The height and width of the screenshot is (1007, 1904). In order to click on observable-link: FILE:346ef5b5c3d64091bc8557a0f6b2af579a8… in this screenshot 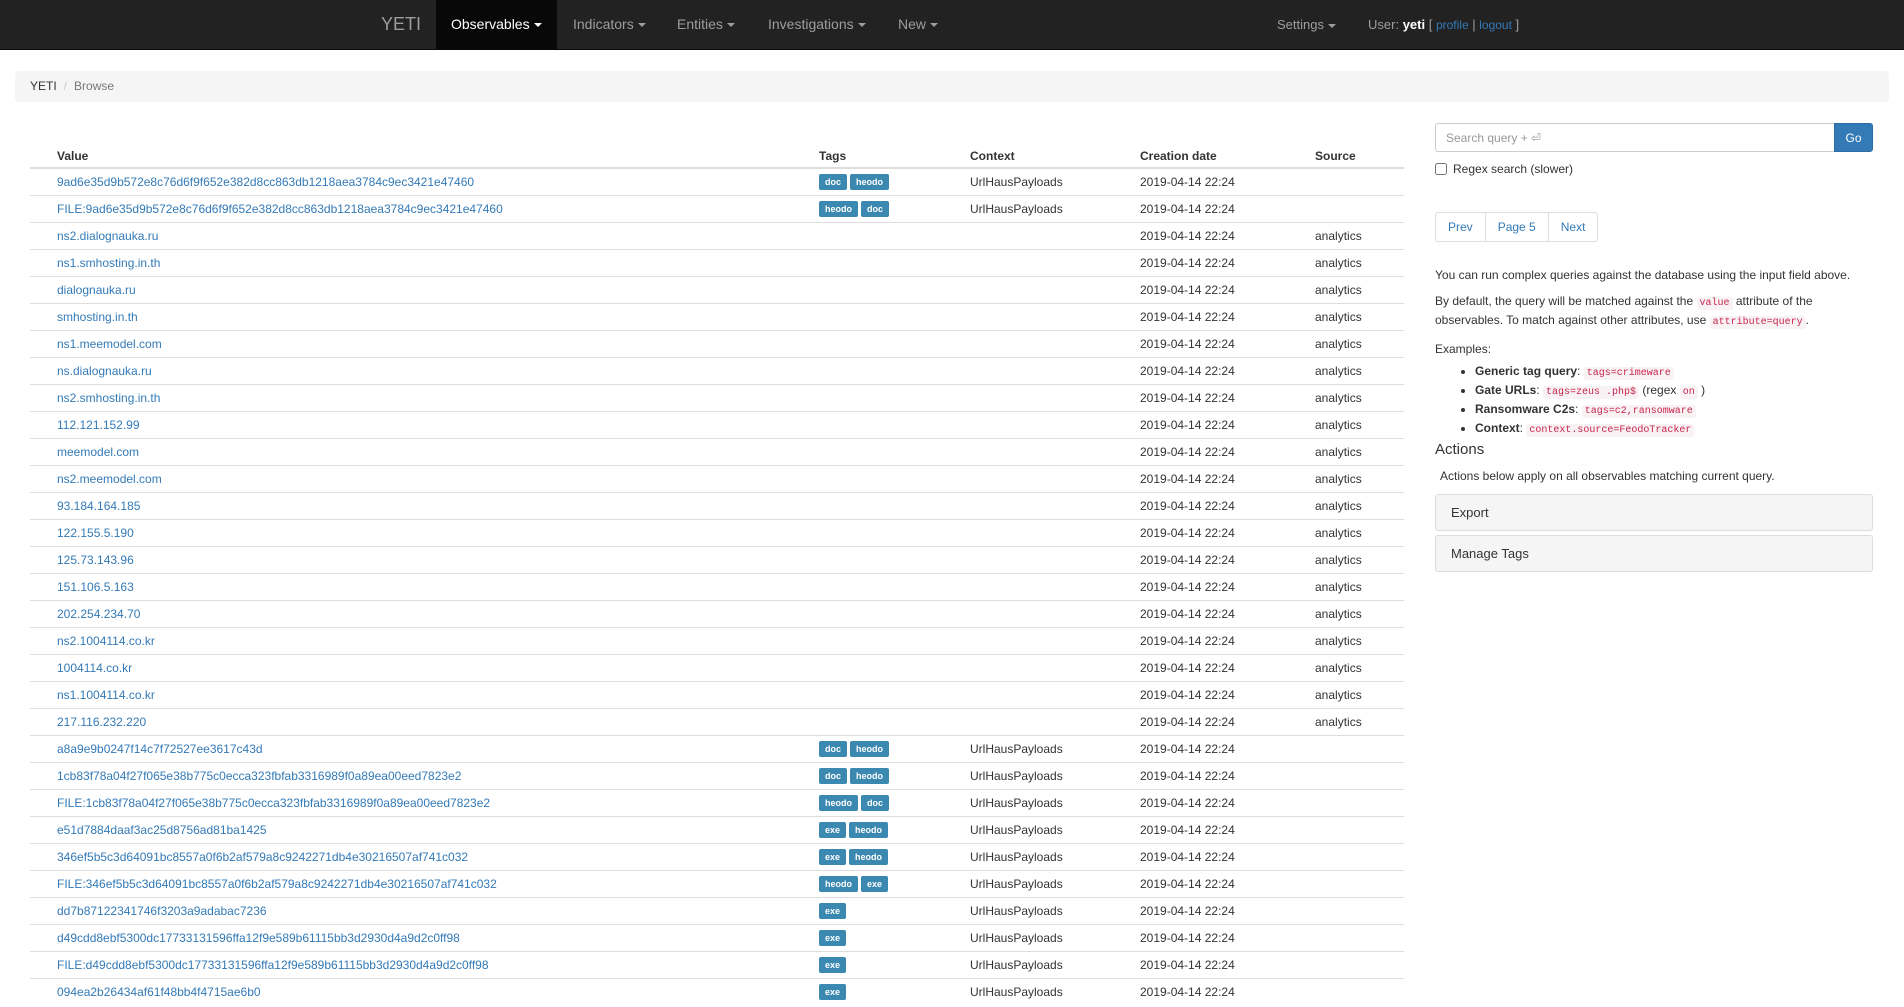, I will do `click(277, 884)`.